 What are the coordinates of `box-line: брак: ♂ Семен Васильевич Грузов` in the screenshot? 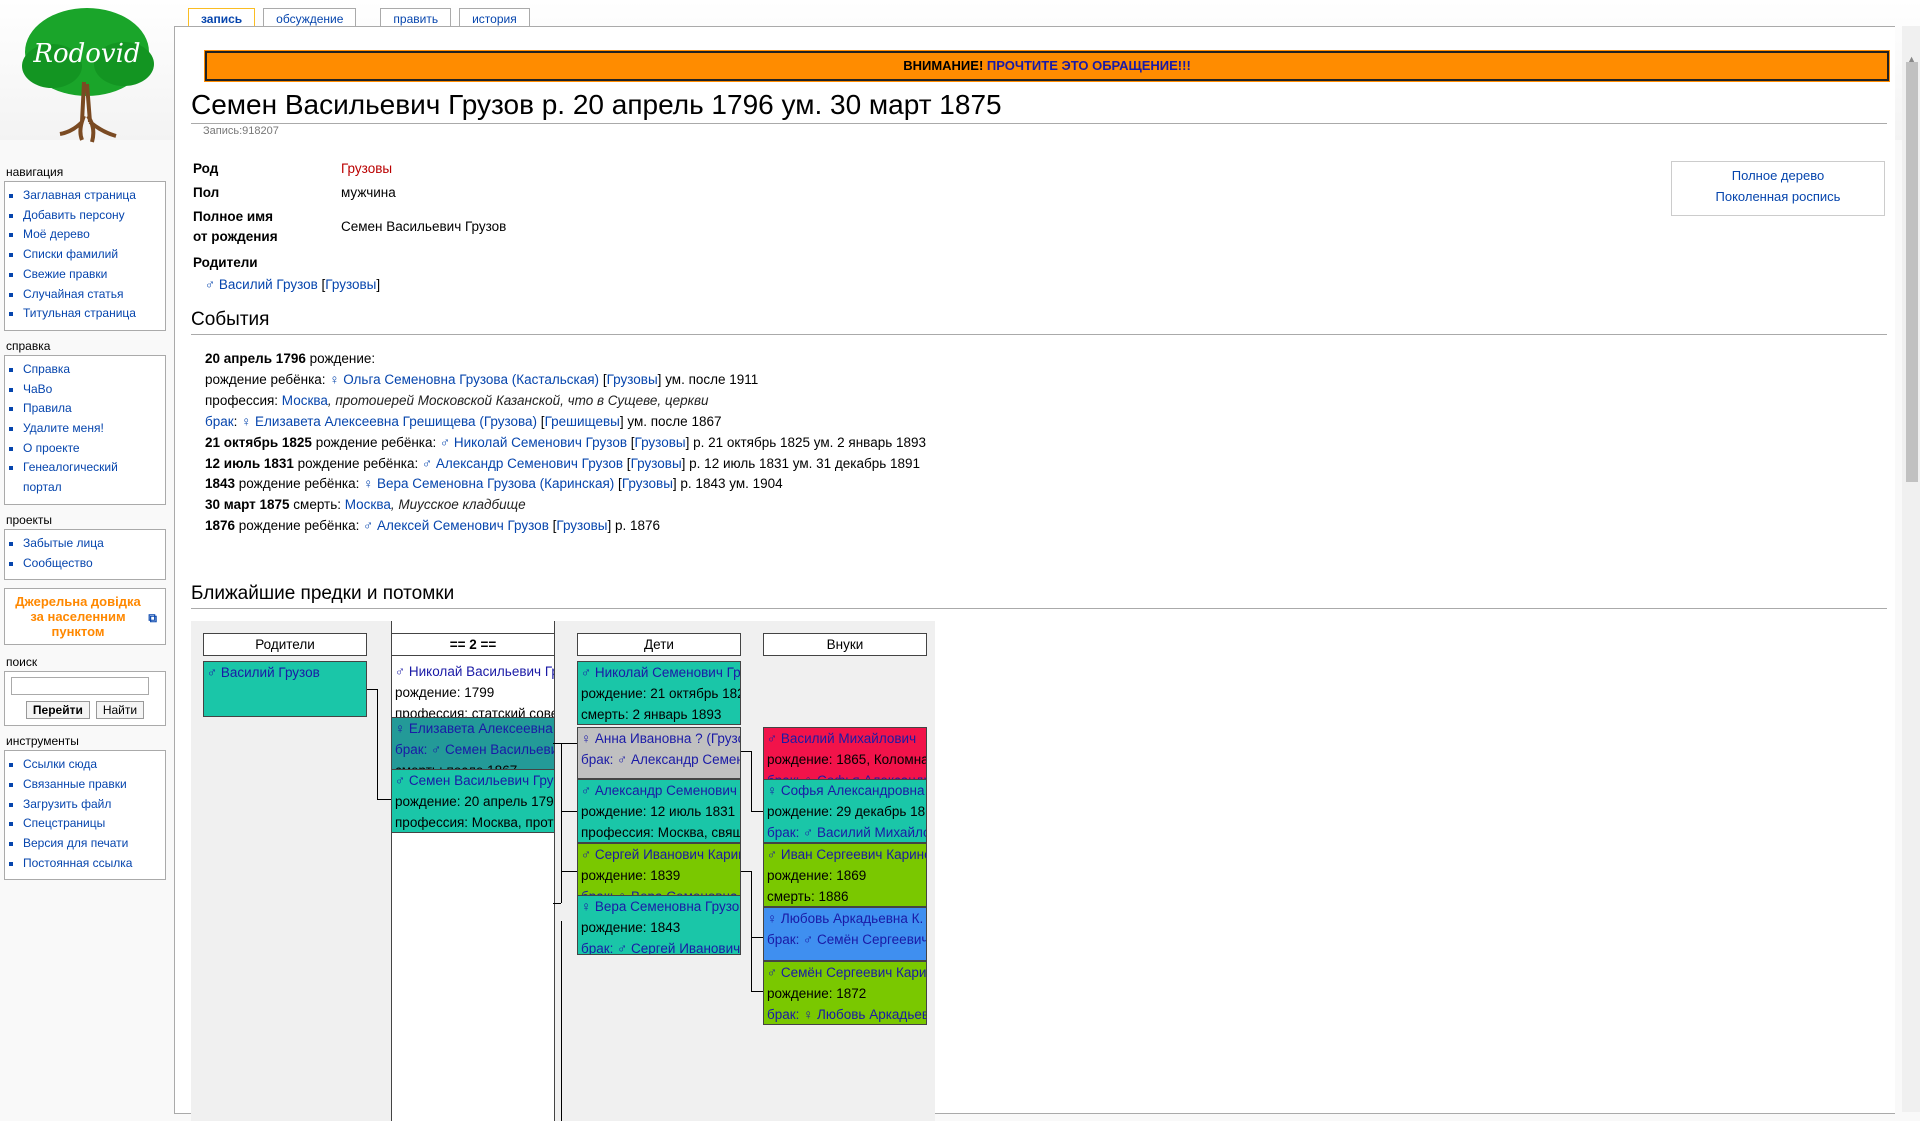 It's located at (474, 749).